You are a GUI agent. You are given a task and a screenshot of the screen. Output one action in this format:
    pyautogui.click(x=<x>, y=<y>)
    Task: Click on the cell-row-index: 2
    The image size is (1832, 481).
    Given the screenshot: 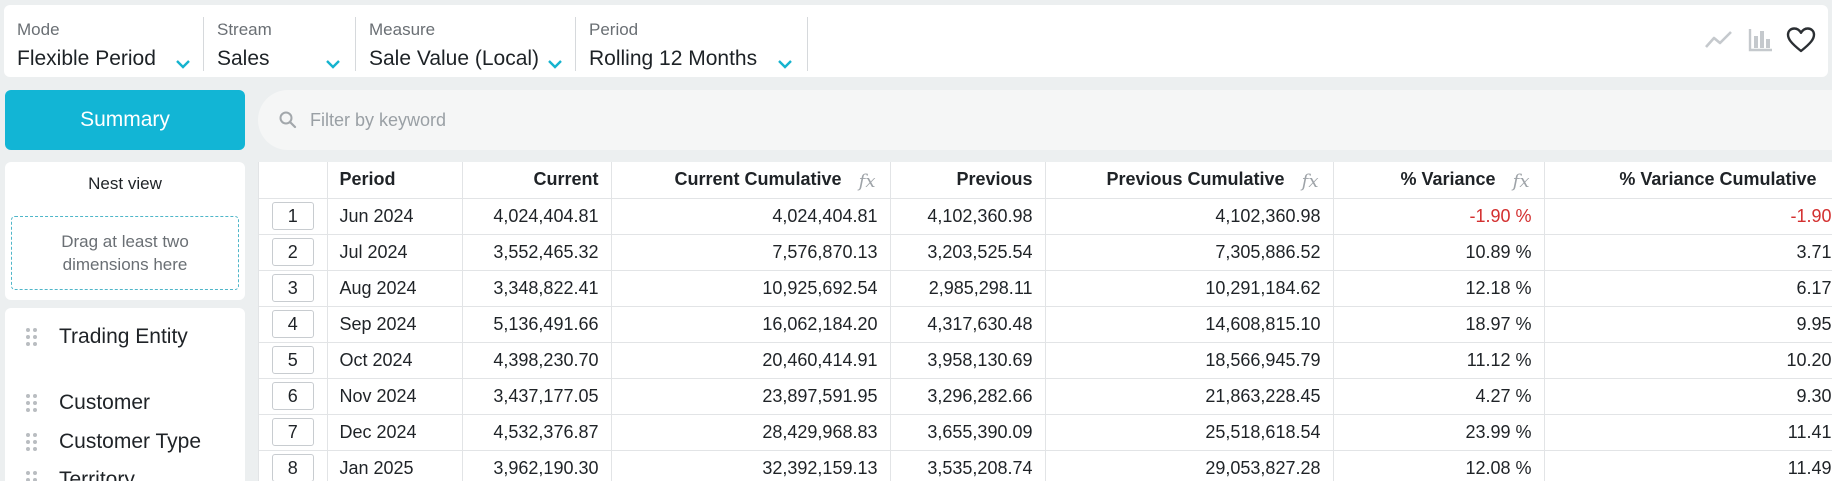 What is the action you would take?
    pyautogui.click(x=293, y=252)
    